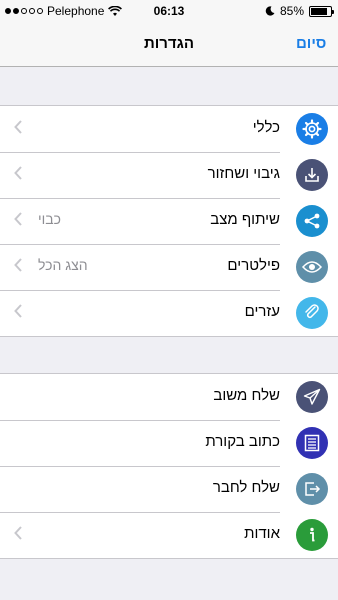  I want to click on settings-row-value: הצג הכל, so click(63, 265).